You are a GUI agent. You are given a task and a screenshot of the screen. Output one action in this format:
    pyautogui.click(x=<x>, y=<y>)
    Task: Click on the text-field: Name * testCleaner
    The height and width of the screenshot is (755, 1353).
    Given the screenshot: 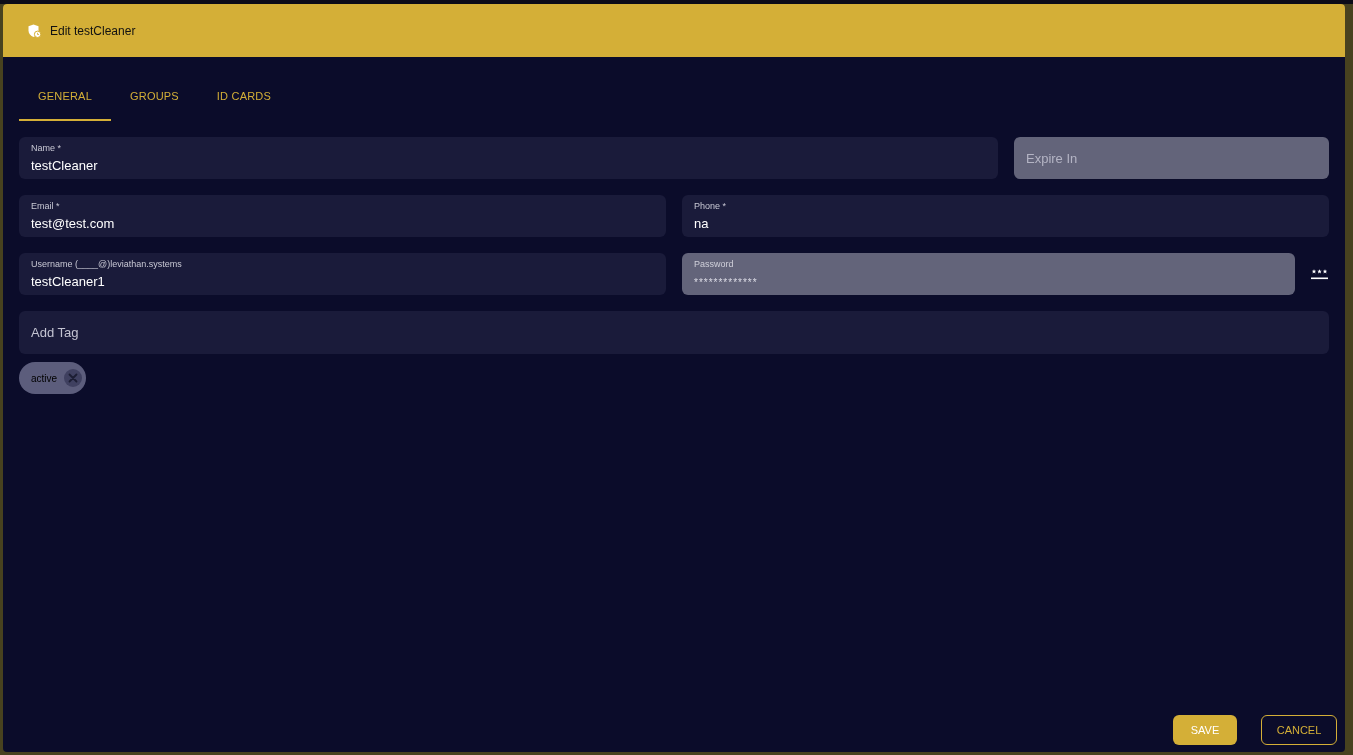 What is the action you would take?
    pyautogui.click(x=508, y=158)
    